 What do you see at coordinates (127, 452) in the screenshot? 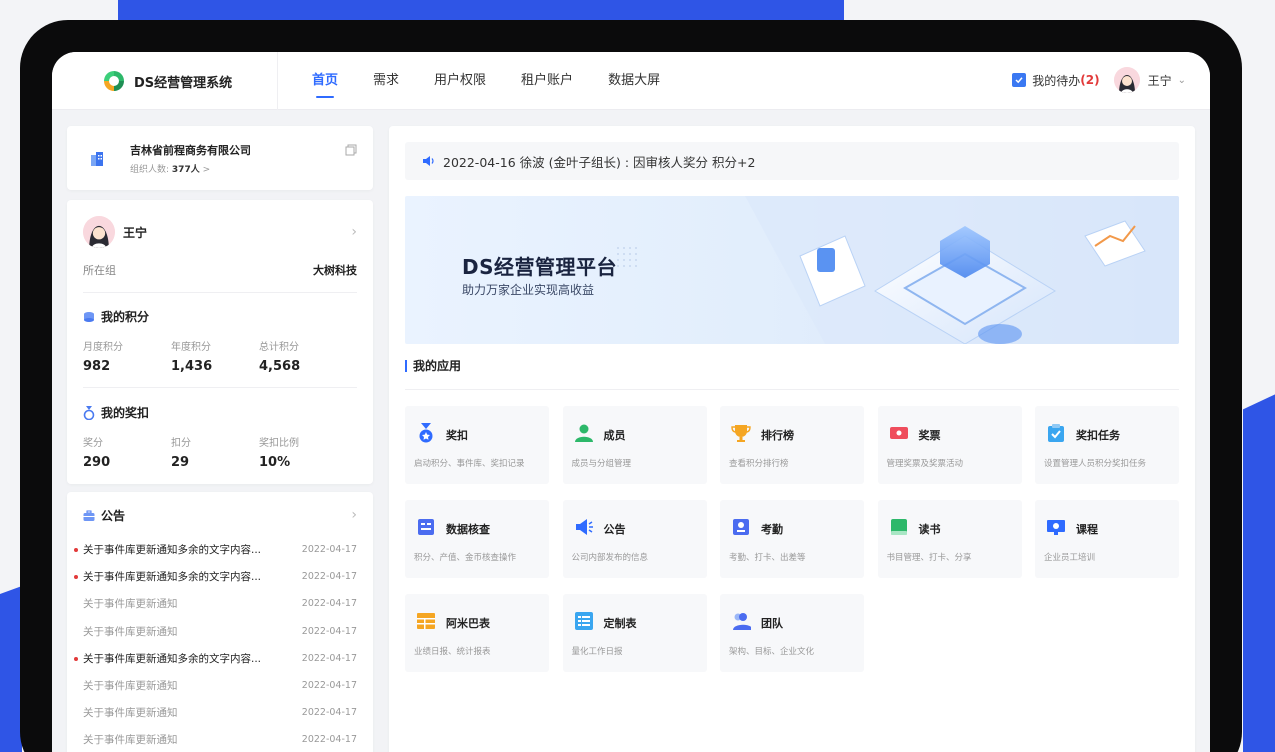
I see `stat-reward-points: 奖分 290` at bounding box center [127, 452].